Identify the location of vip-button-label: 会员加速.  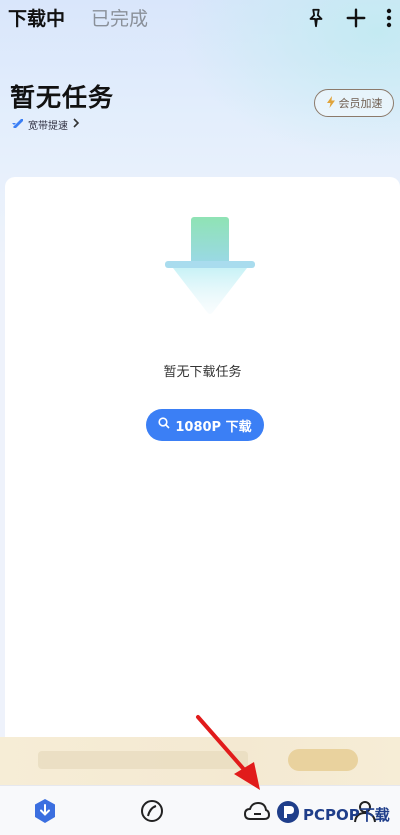
(360, 103).